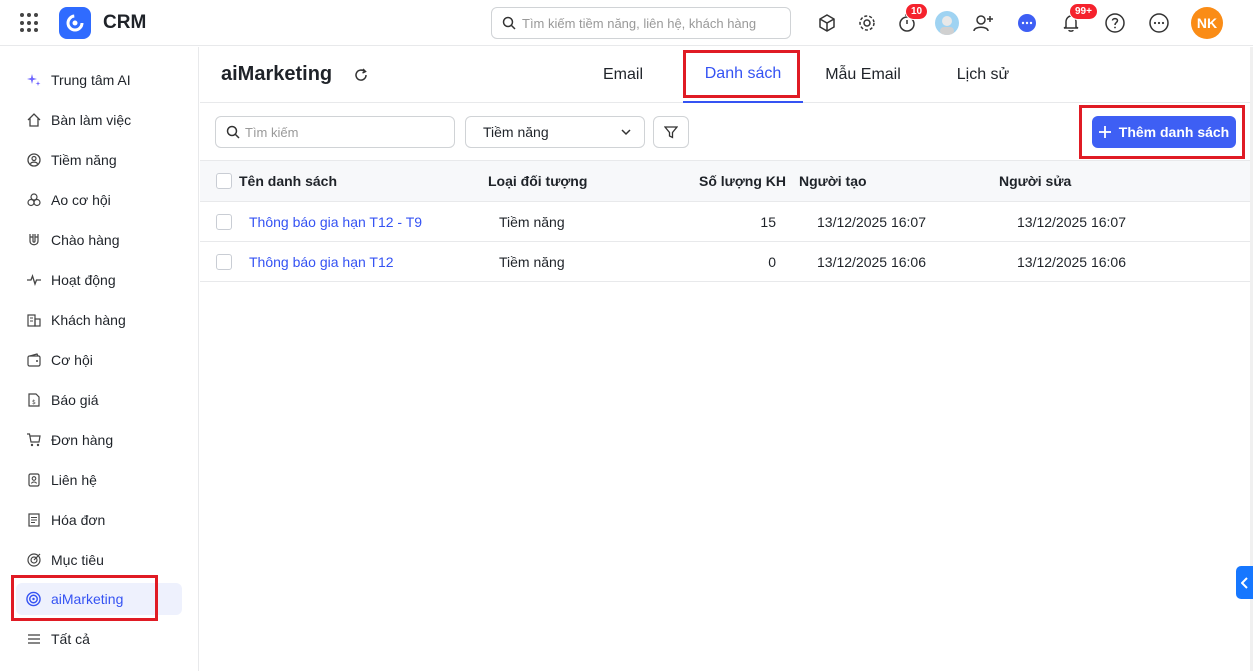 Image resolution: width=1253 pixels, height=671 pixels. I want to click on sidebar-item-ai-center: Trung tâm AI, so click(99, 80).